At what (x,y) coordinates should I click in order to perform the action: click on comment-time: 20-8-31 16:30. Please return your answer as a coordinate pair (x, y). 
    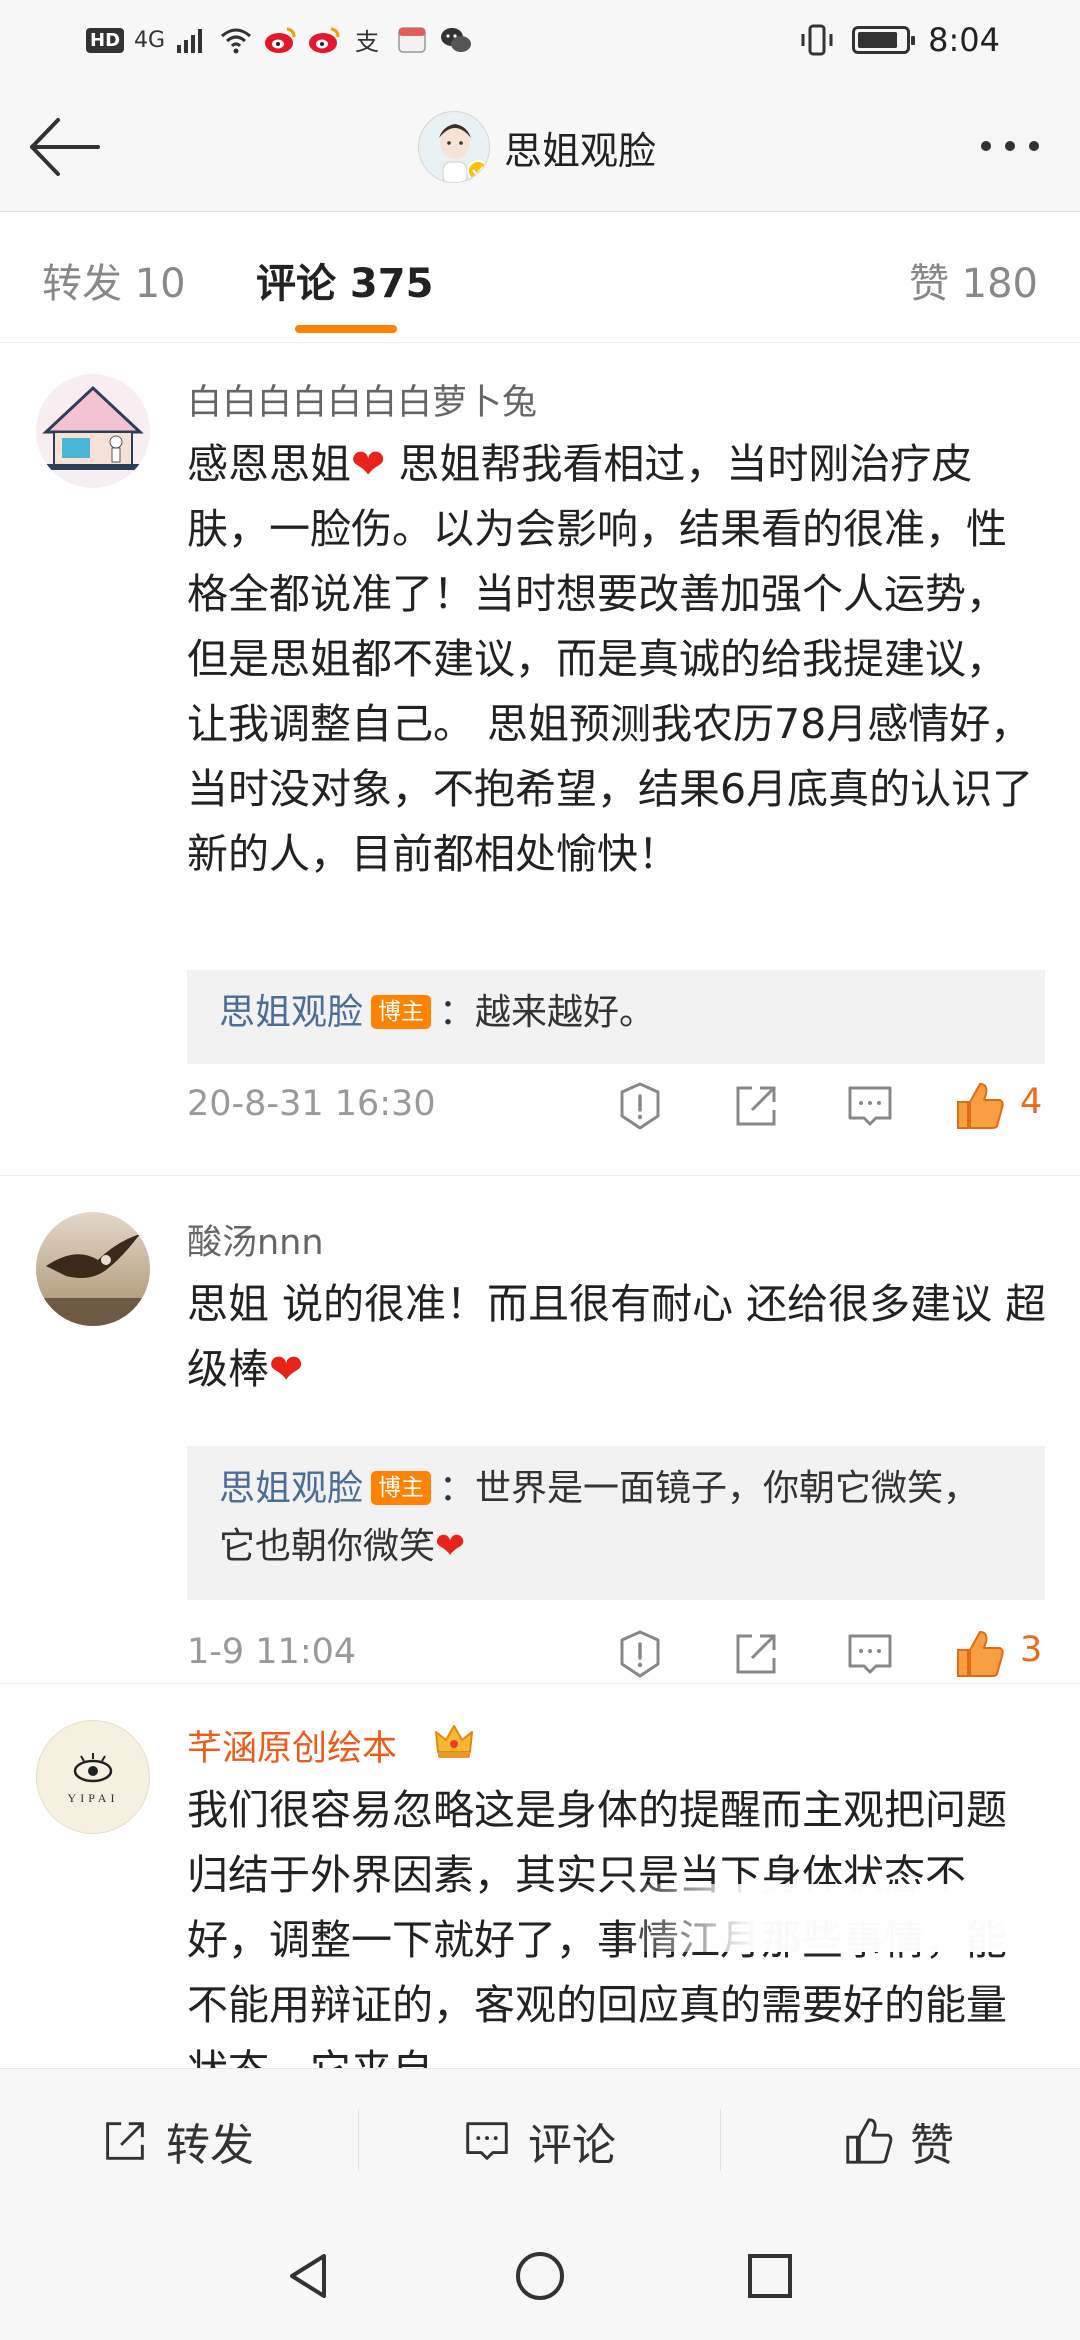
    Looking at the image, I should click on (311, 1104).